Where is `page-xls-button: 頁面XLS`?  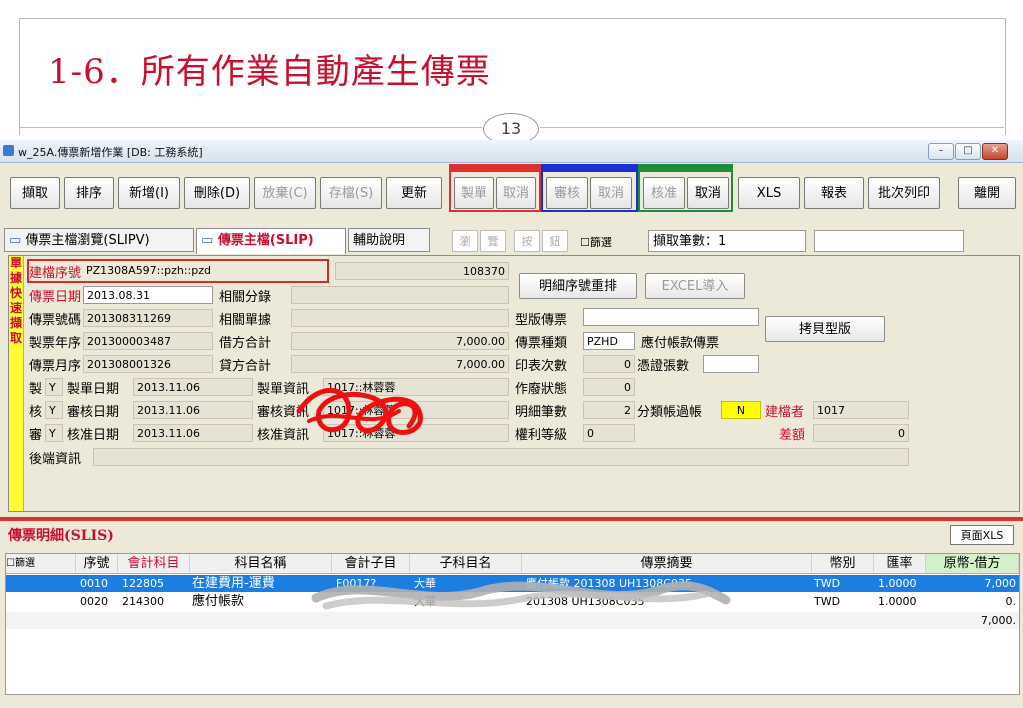 page-xls-button: 頁面XLS is located at coordinates (982, 535).